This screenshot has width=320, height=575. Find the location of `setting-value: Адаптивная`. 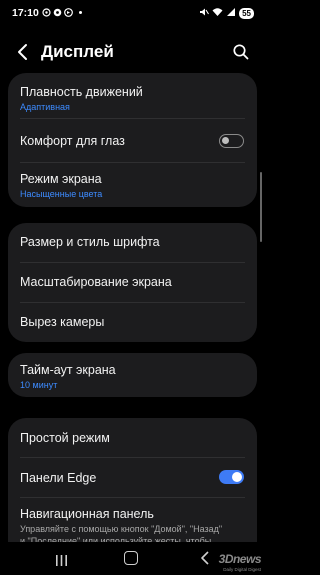

setting-value: Адаптивная is located at coordinates (45, 107).